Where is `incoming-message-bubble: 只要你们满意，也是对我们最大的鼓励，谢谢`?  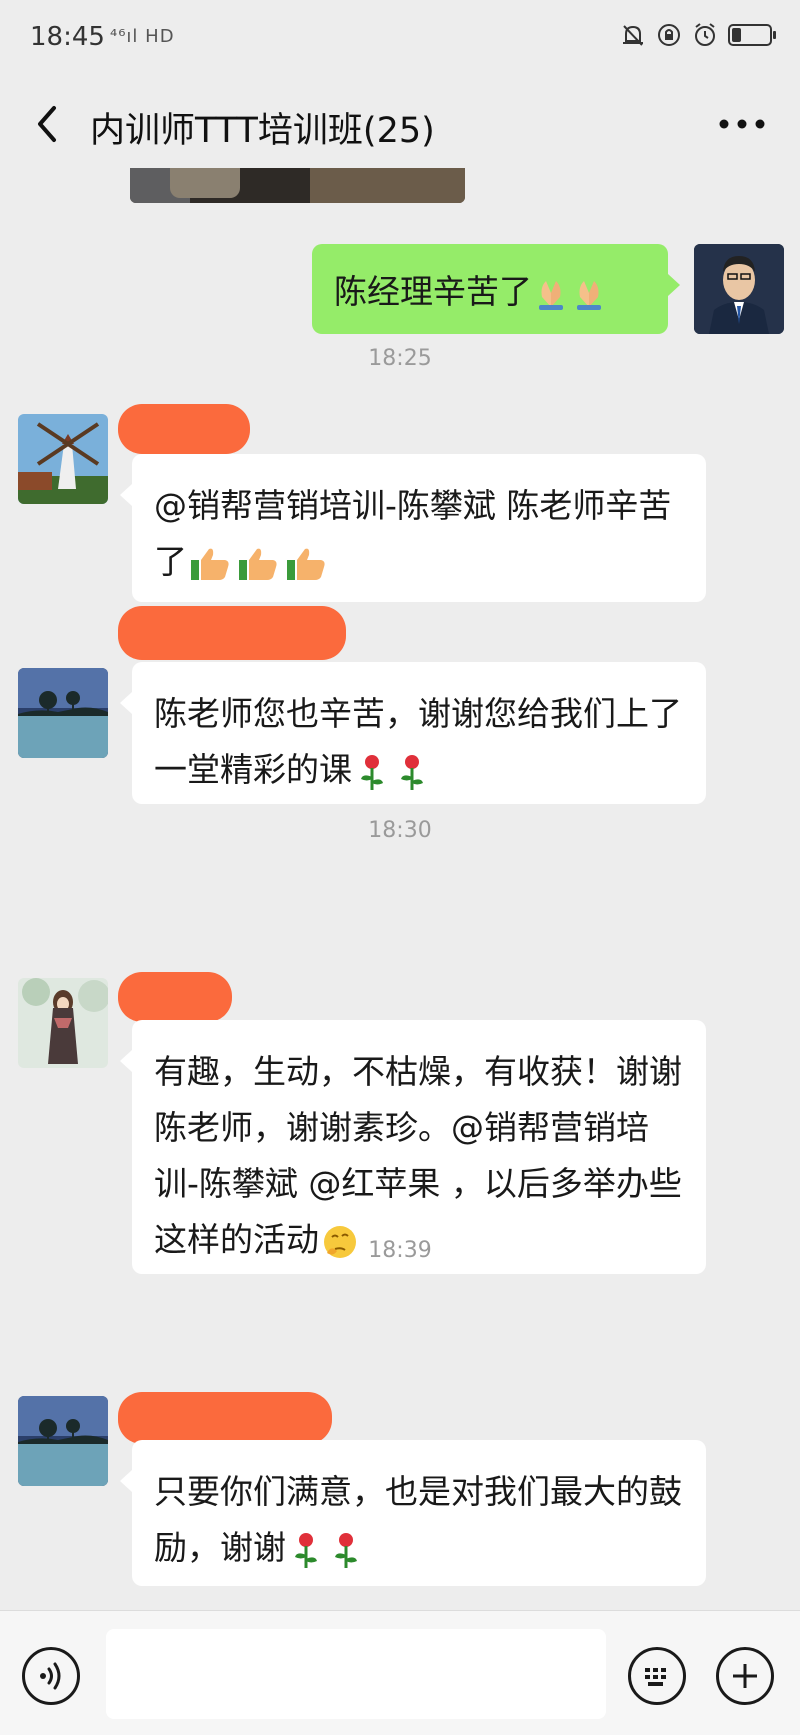
incoming-message-bubble: 只要你们满意，也是对我们最大的鼓励，谢谢 is located at coordinates (413, 1513).